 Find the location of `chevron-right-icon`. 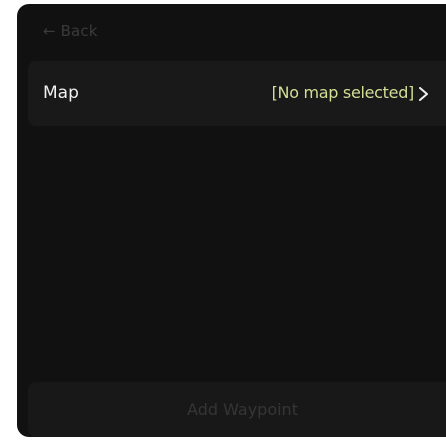

chevron-right-icon is located at coordinates (423, 94).